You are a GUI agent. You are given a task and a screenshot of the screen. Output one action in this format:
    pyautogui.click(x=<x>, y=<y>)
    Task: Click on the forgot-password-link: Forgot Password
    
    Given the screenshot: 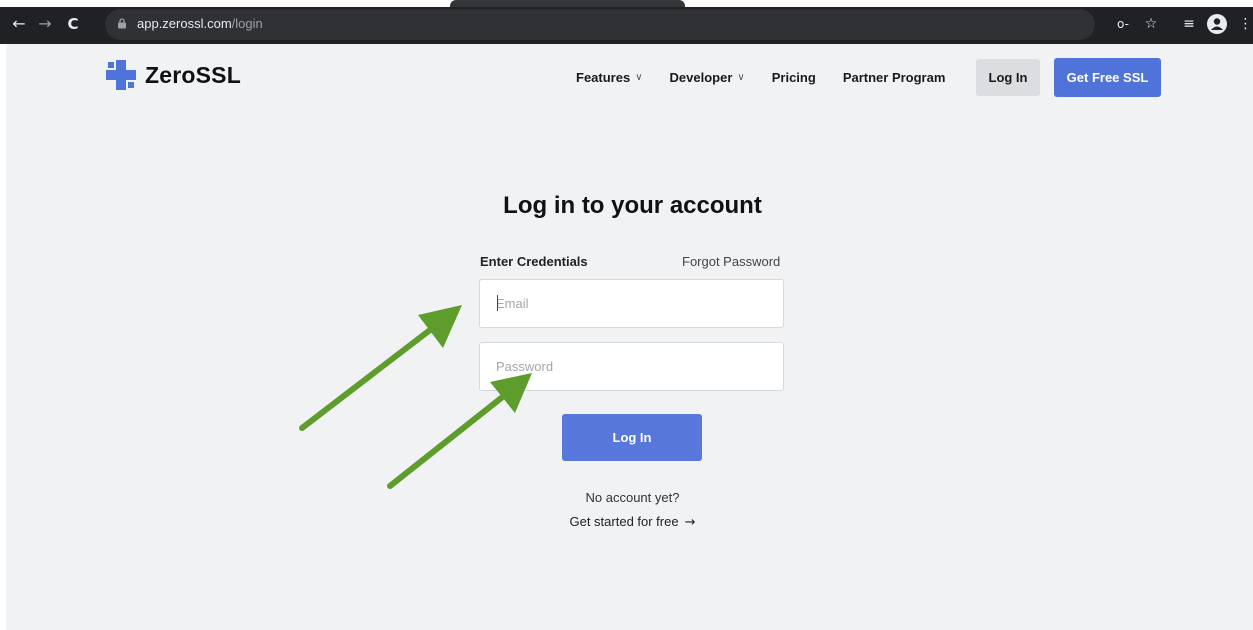 What is the action you would take?
    pyautogui.click(x=731, y=261)
    